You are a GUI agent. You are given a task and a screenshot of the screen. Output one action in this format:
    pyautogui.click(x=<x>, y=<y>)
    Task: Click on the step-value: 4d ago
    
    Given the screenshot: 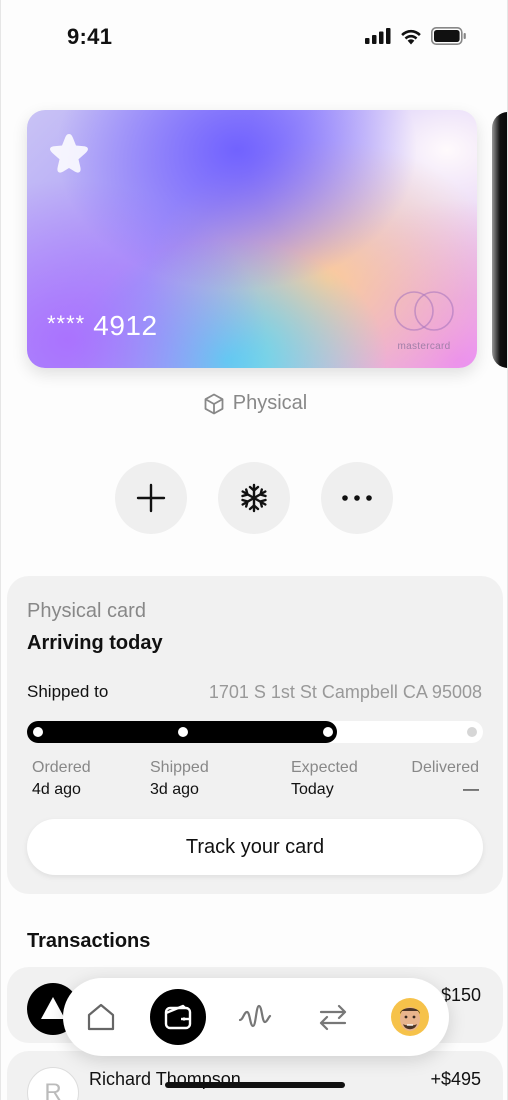 What is the action you would take?
    pyautogui.click(x=56, y=789)
    